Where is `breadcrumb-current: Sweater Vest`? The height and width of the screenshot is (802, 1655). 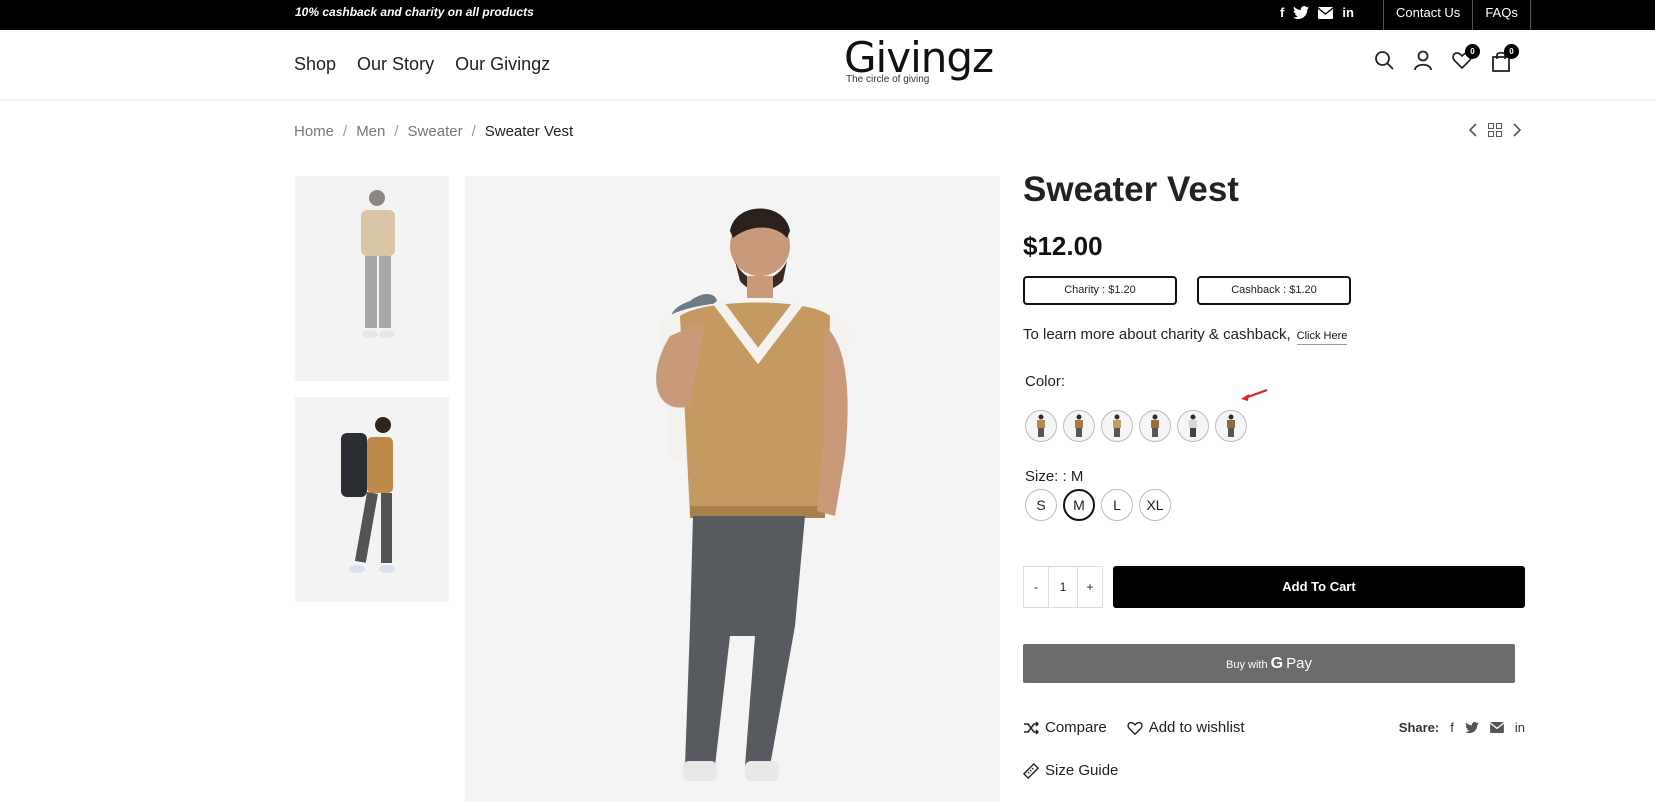 breadcrumb-current: Sweater Vest is located at coordinates (529, 131).